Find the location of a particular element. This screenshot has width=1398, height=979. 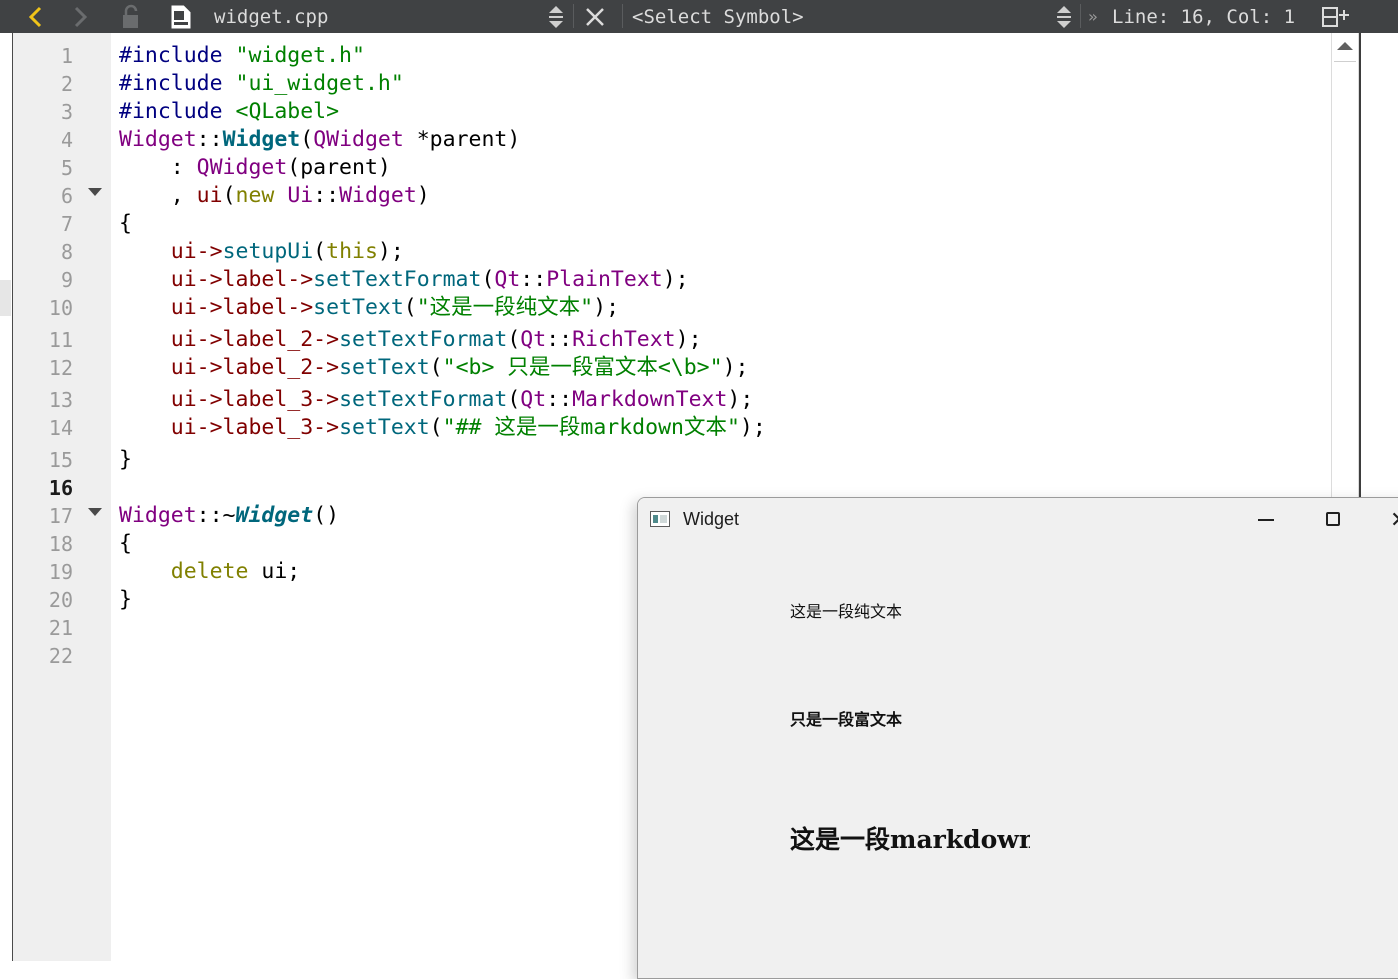

scroll-up-icon is located at coordinates (1345, 46).